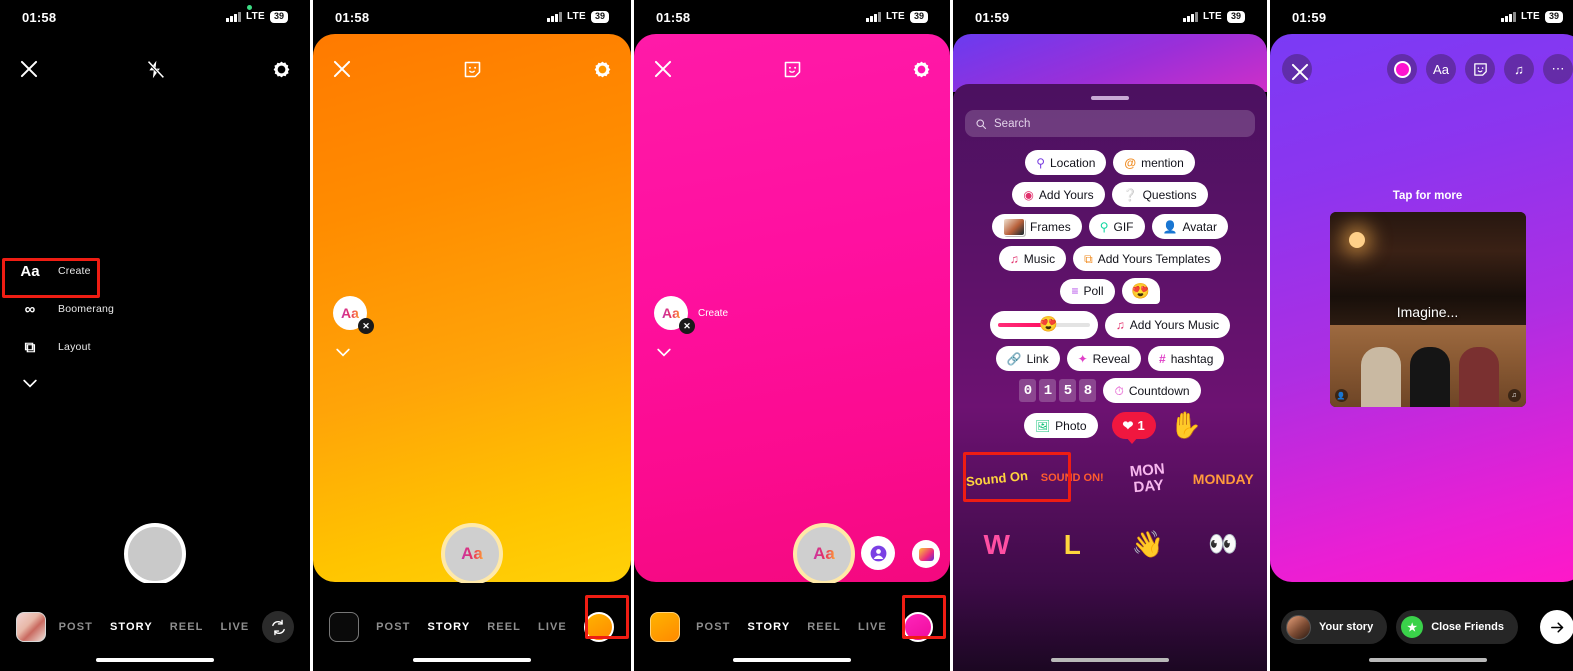  What do you see at coordinates (1050, 226) in the screenshot?
I see `chip-label: Frames` at bounding box center [1050, 226].